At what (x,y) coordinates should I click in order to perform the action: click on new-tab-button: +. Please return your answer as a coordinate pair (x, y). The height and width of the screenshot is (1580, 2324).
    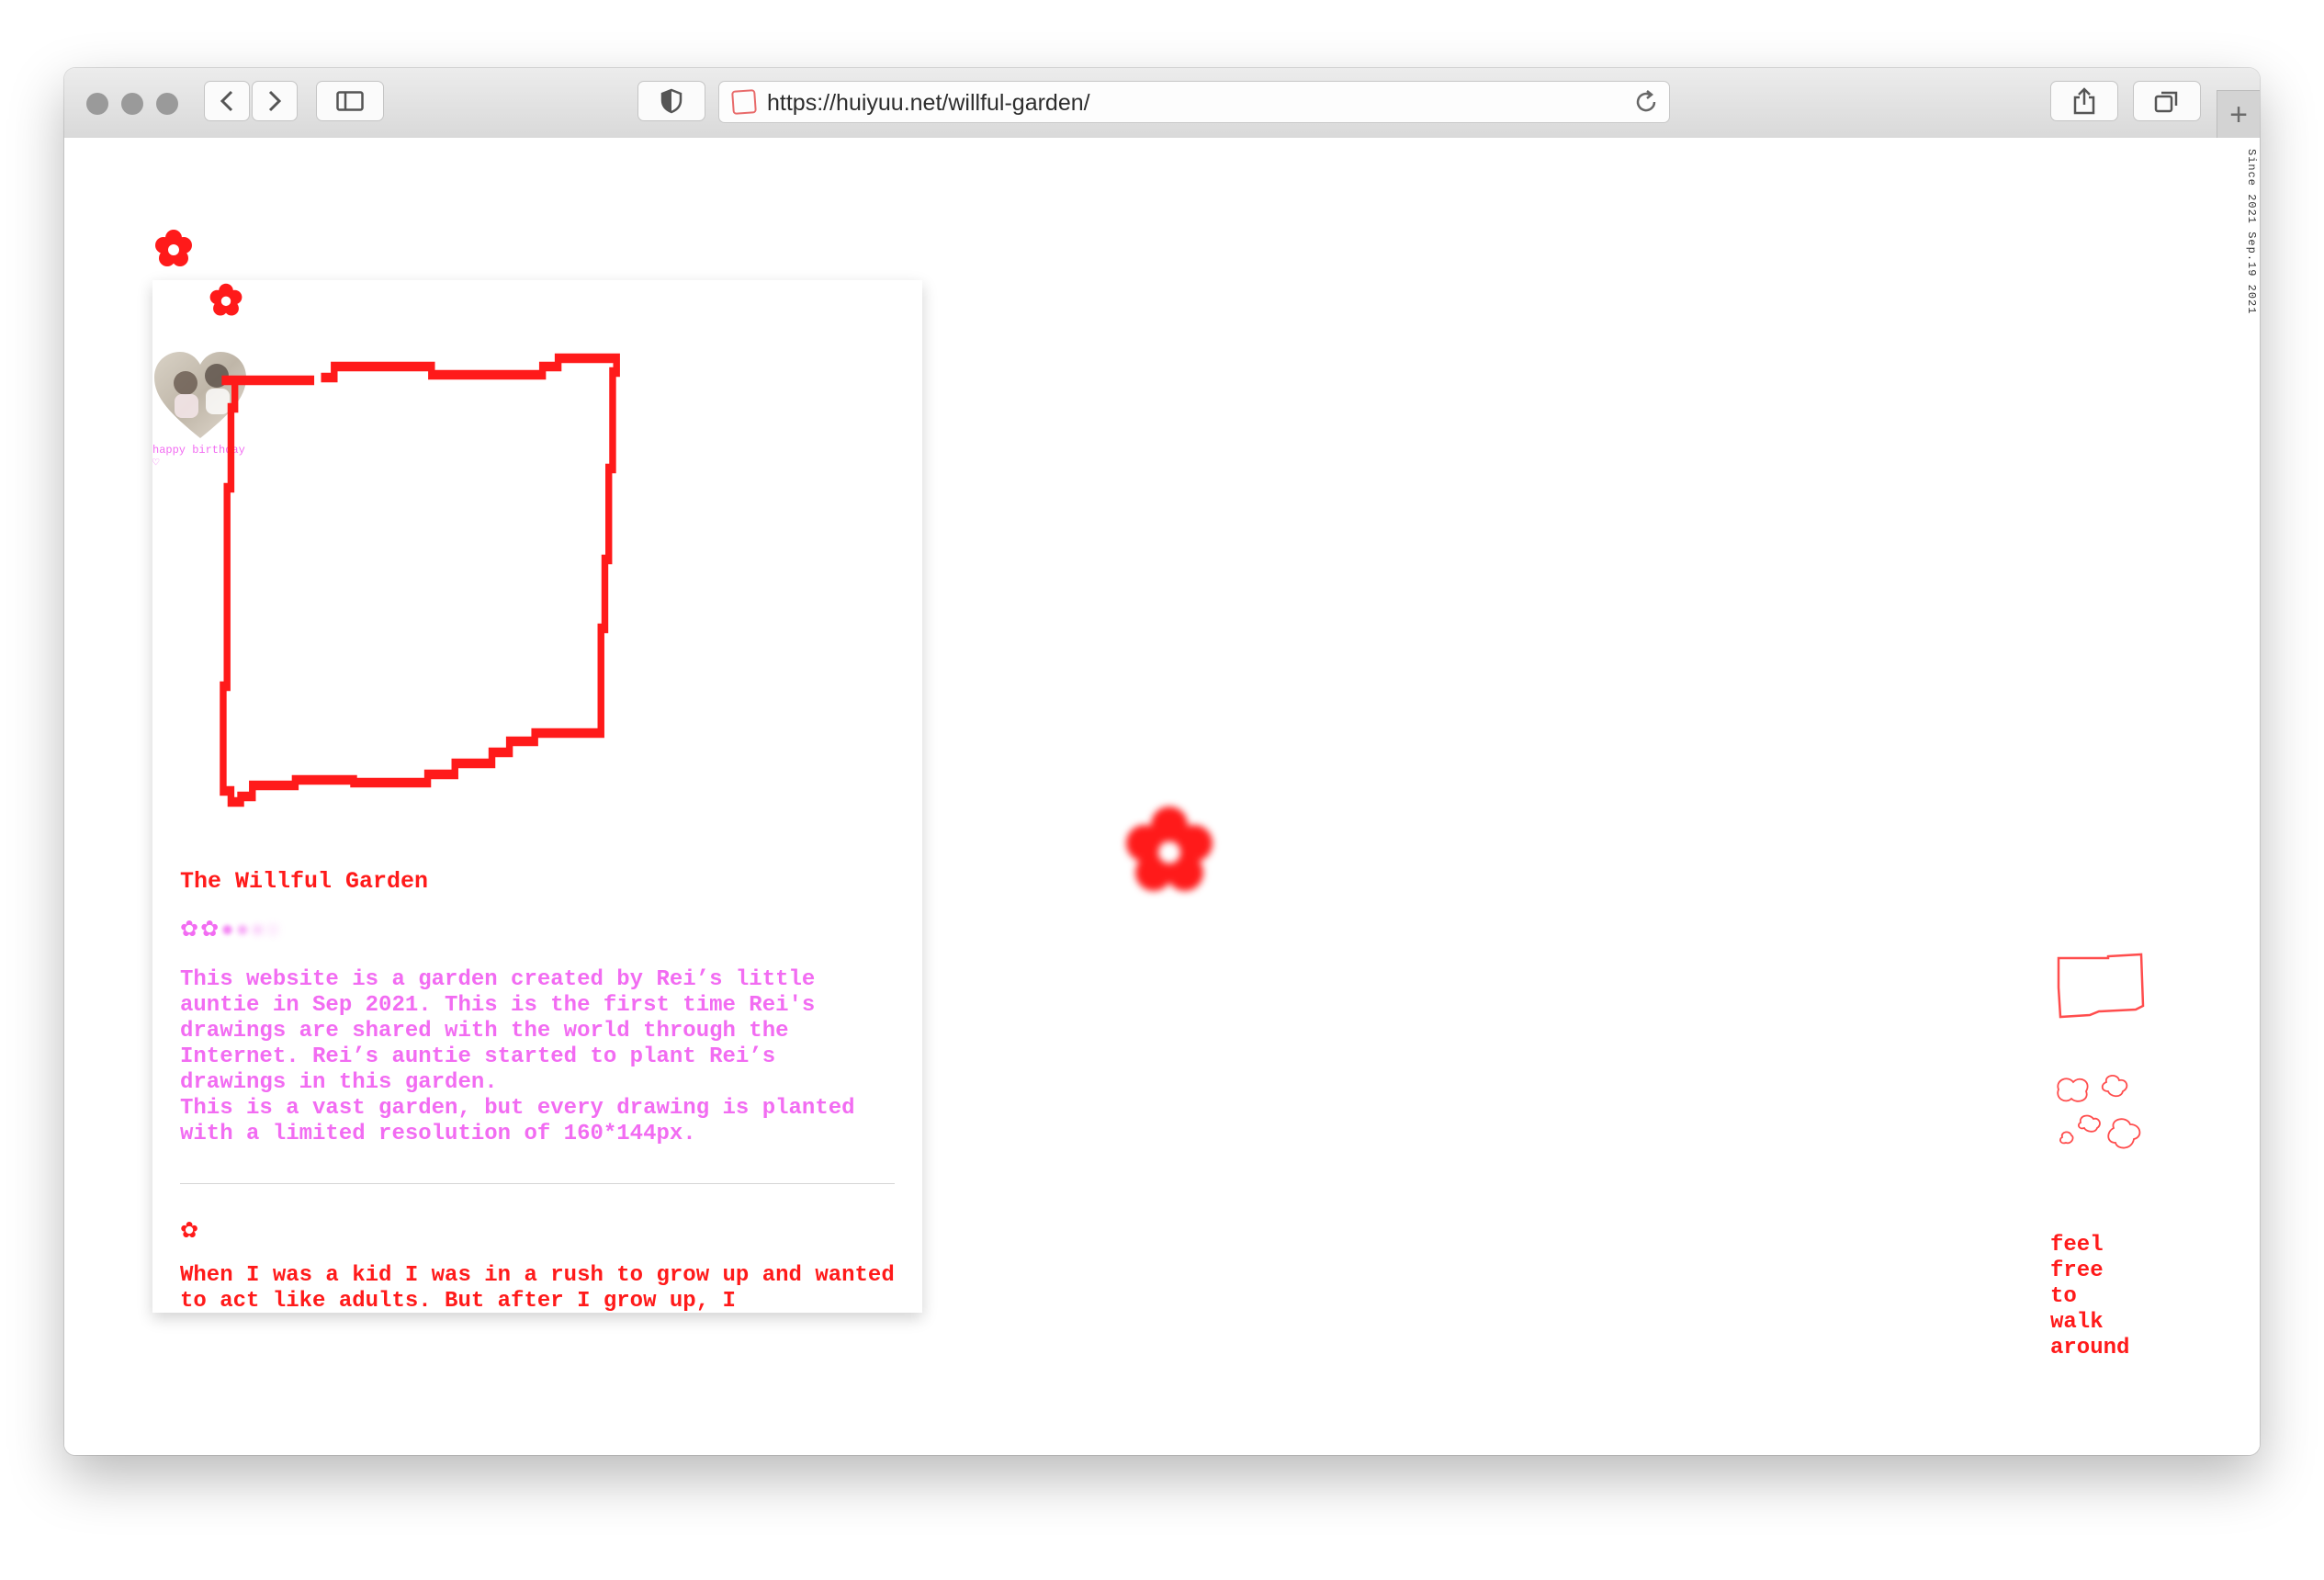
    Looking at the image, I should click on (2238, 114).